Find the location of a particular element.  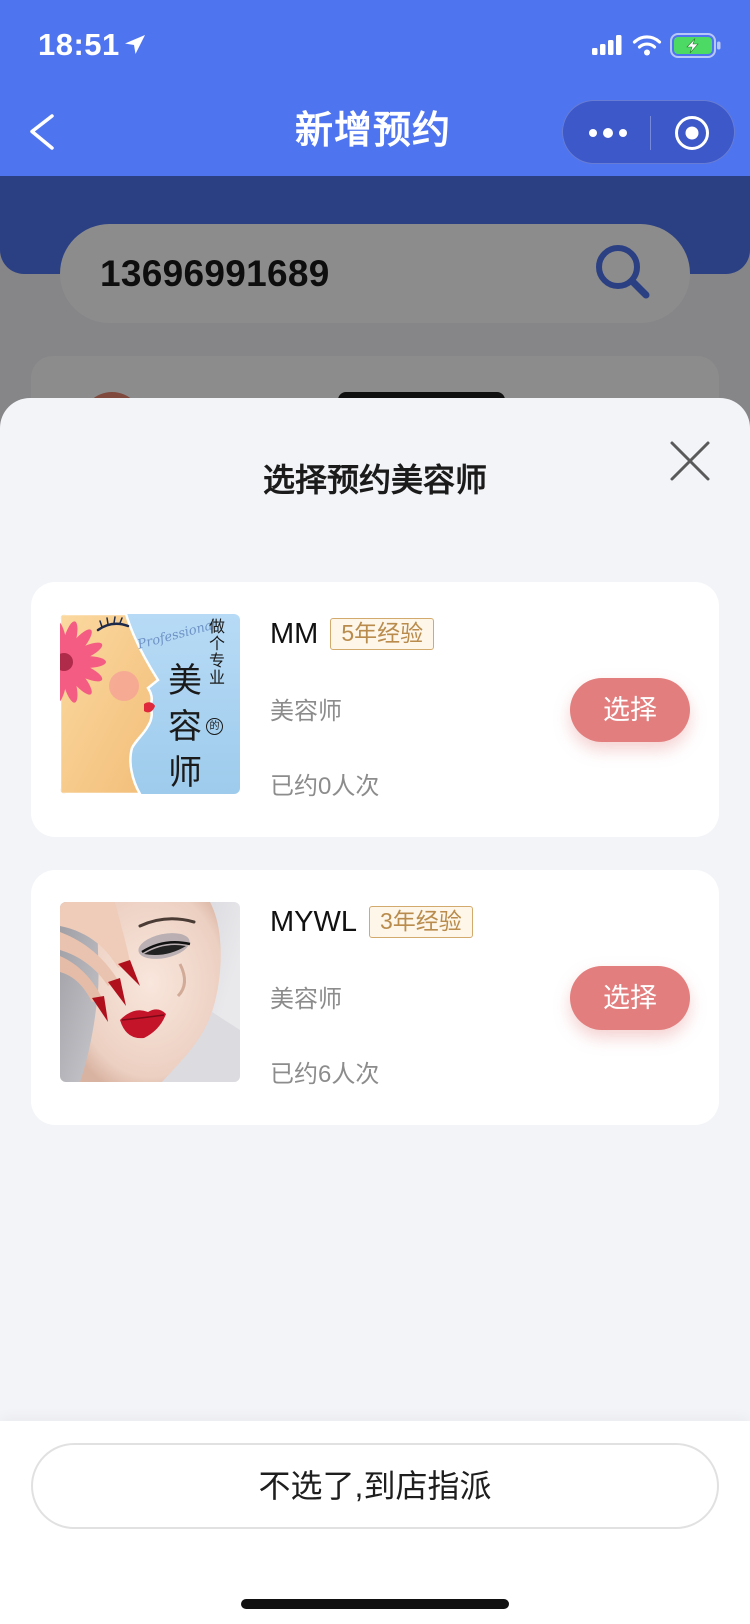

beautician-photo: Professional 做个专业 美 容 的 师 is located at coordinates (150, 704).